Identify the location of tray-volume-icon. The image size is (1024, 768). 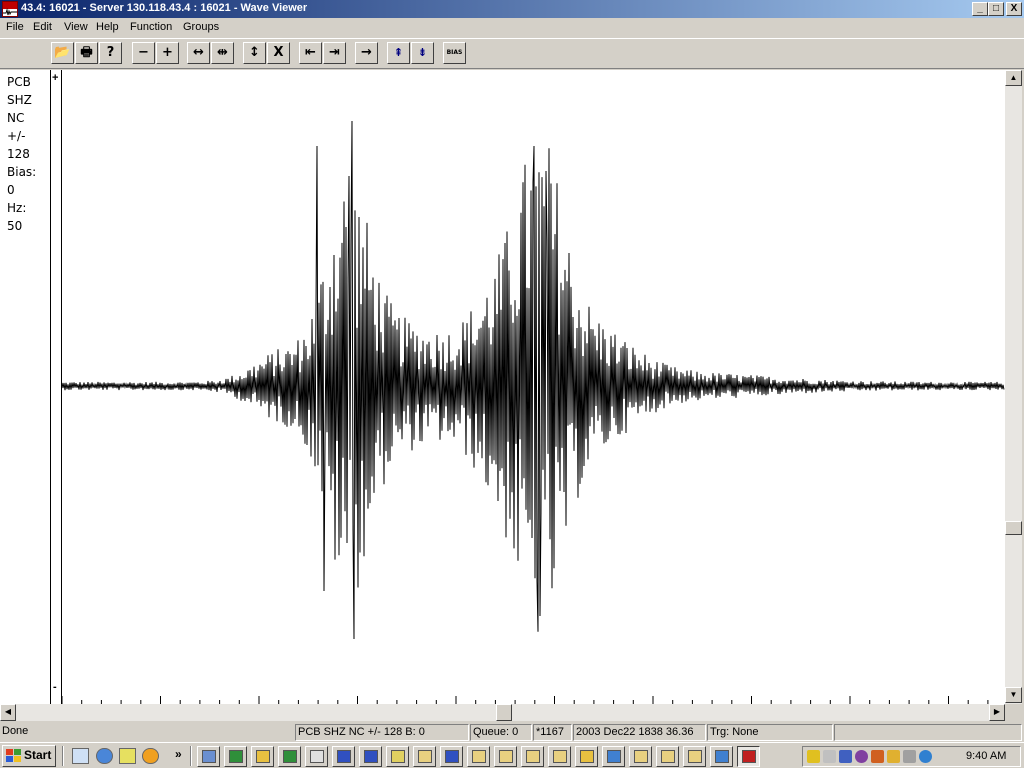
(829, 756).